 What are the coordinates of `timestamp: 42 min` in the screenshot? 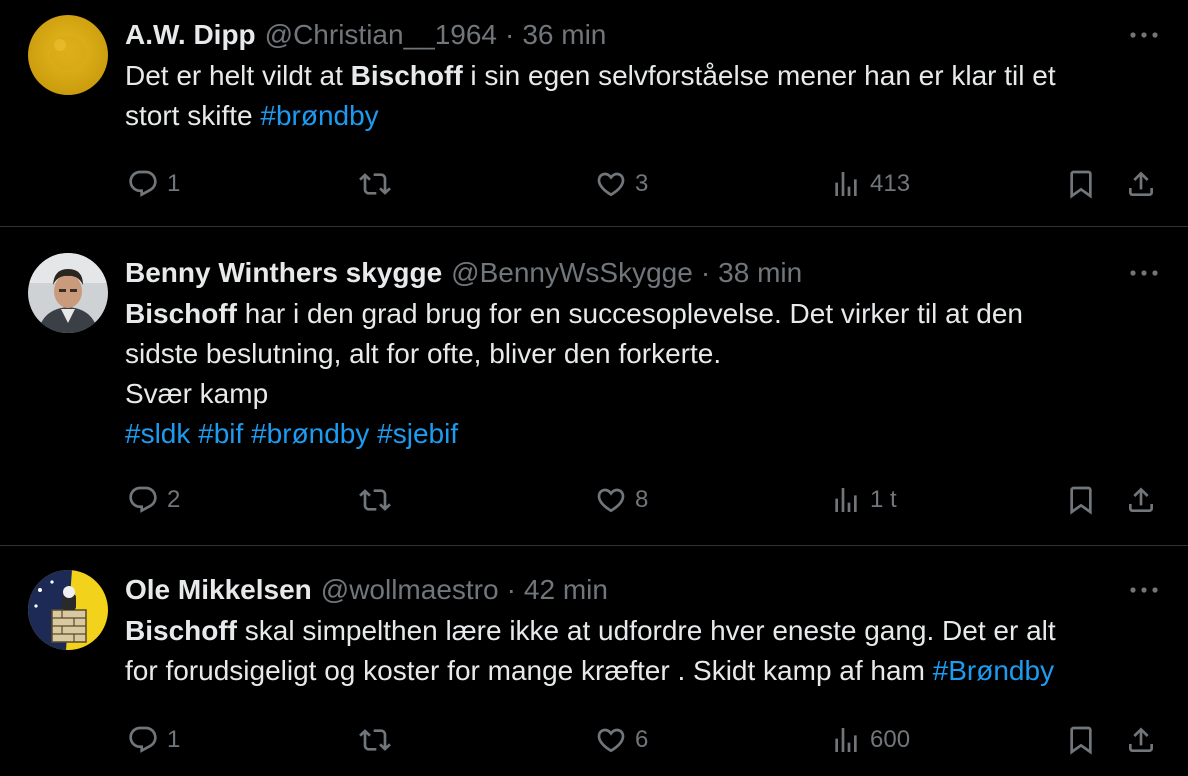 It's located at (566, 590).